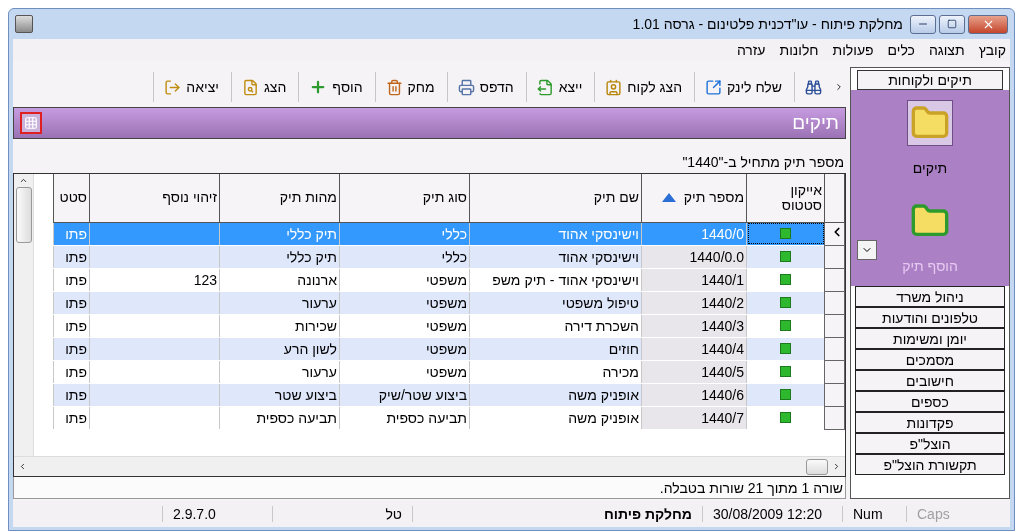 The image size is (1021, 531). Describe the element at coordinates (250, 87) in the screenshot. I see `view-icon` at that location.